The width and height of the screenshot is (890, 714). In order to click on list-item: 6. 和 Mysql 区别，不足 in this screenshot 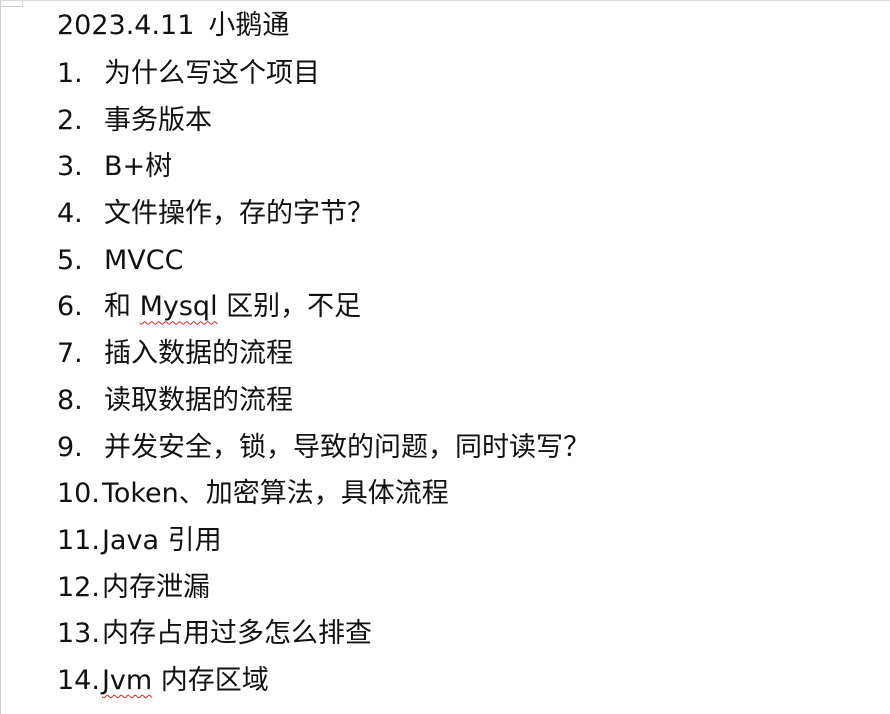, I will do `click(323, 313)`.